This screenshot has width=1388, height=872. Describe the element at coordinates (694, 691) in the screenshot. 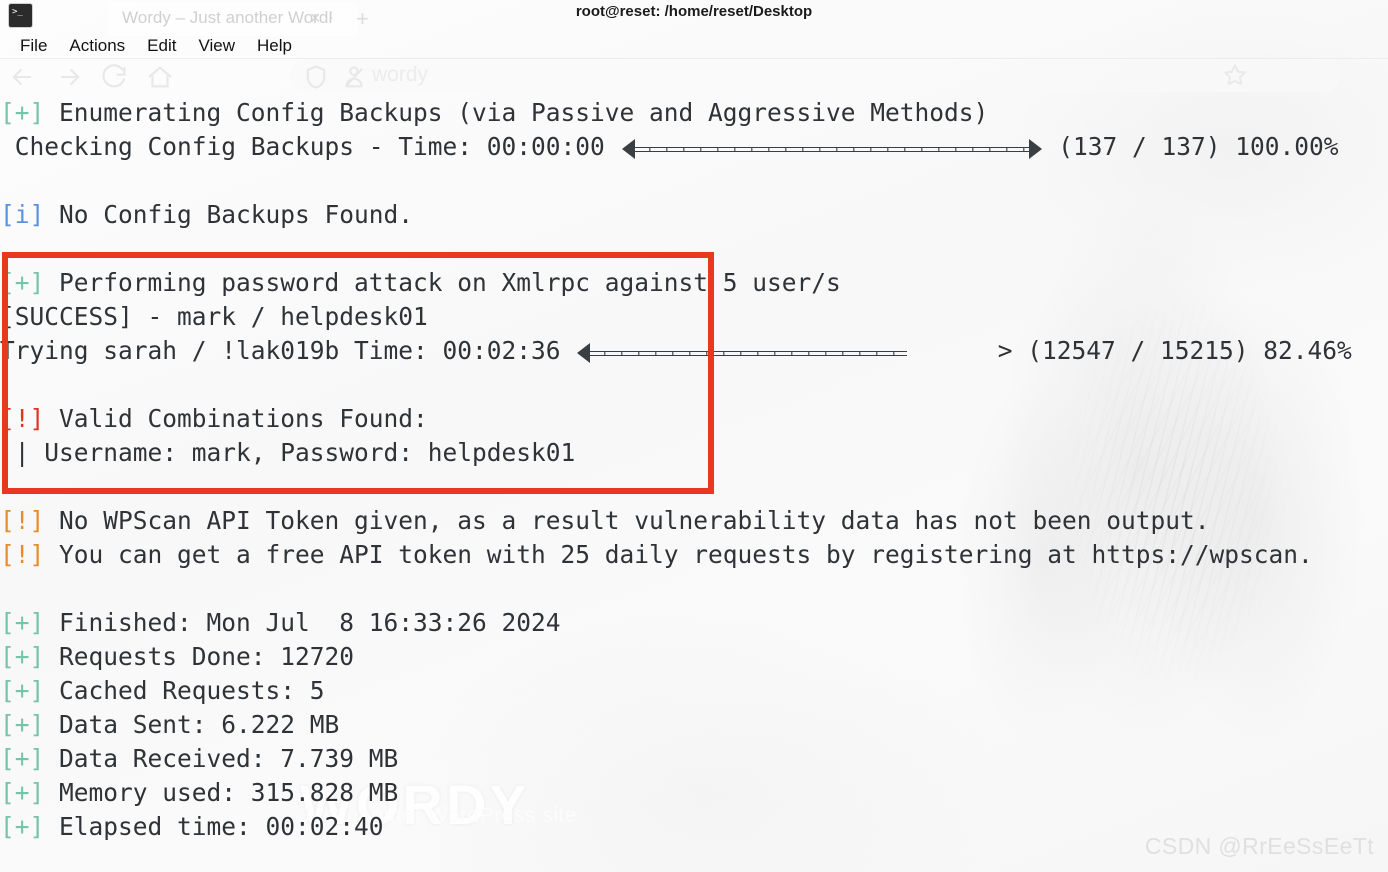

I see `terminal-line-cached-requests: [+] Cached Requests: 5` at that location.